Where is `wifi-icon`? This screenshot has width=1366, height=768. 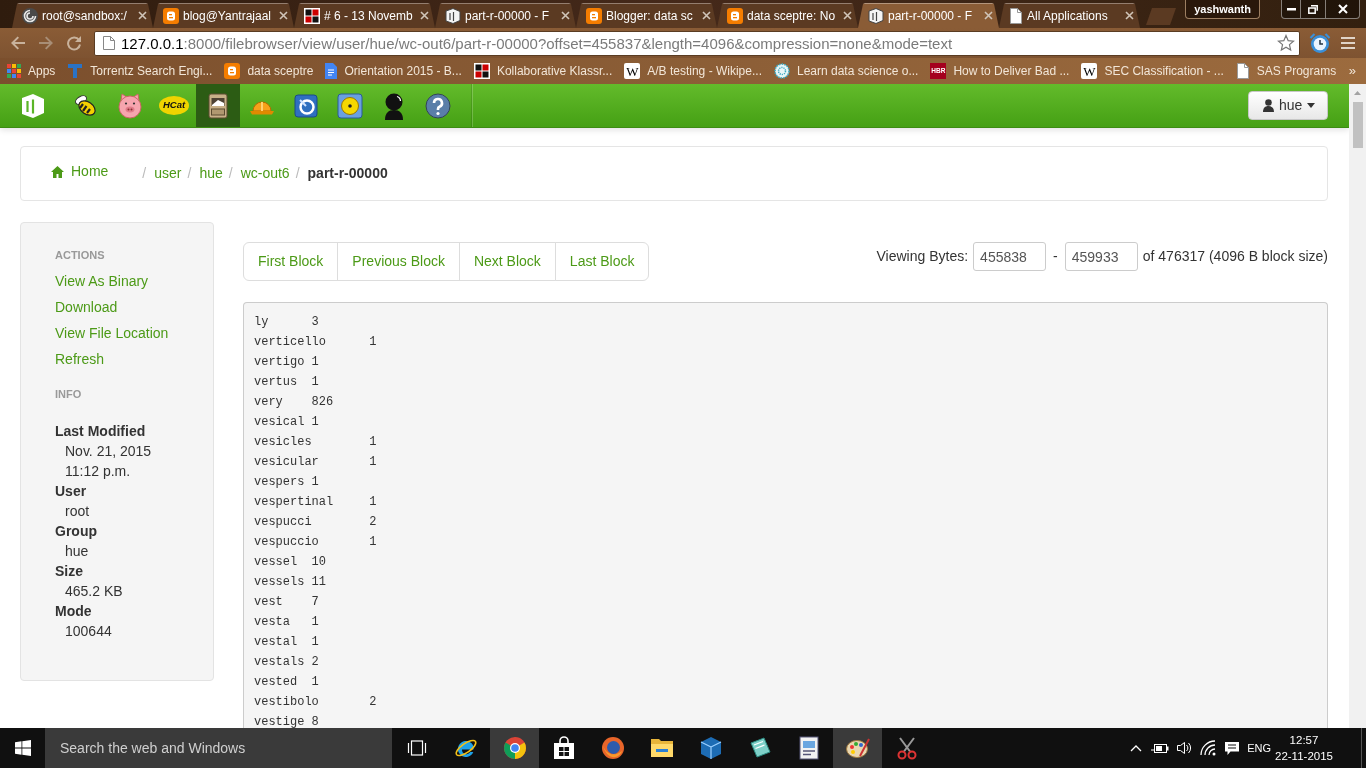 wifi-icon is located at coordinates (1208, 748).